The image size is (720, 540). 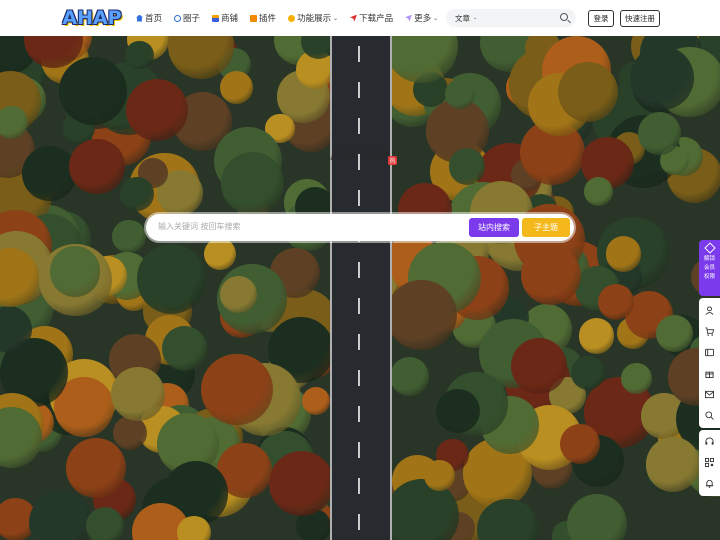 I want to click on more-icon, so click(x=409, y=18).